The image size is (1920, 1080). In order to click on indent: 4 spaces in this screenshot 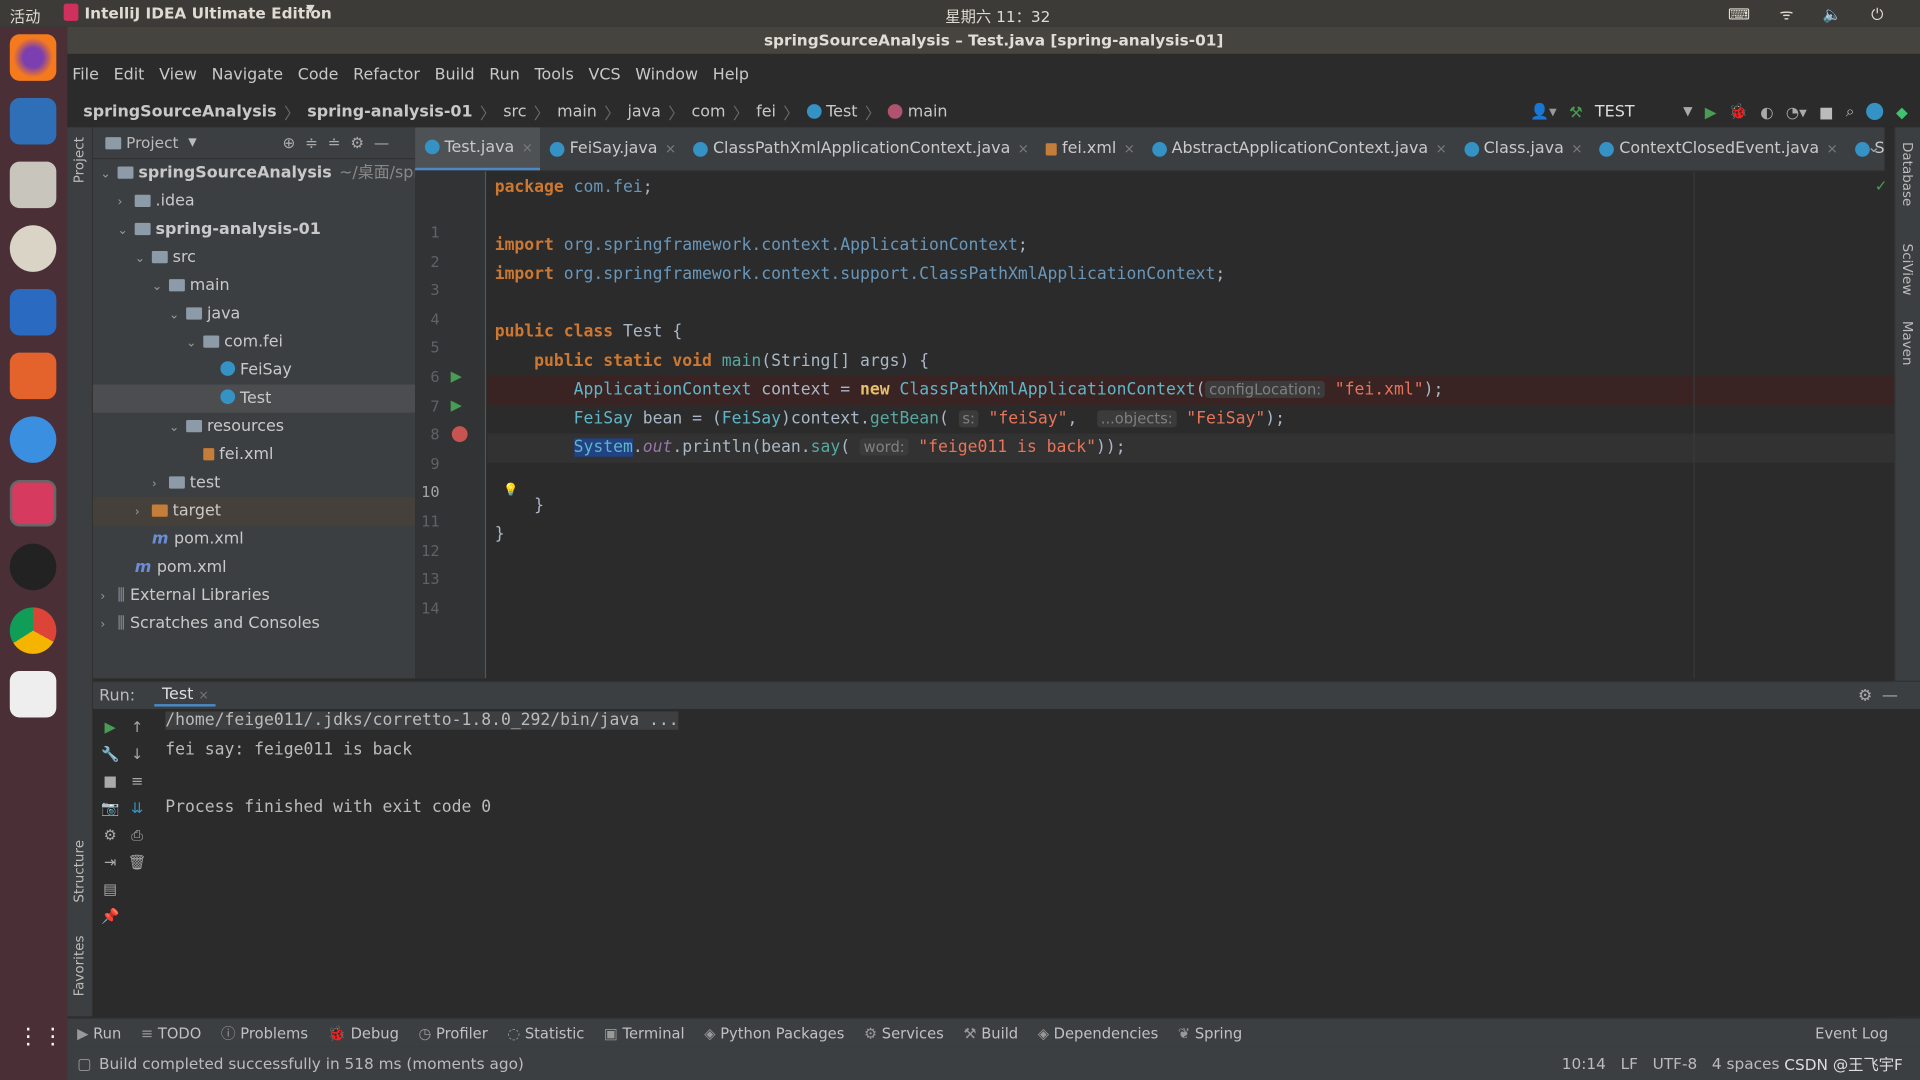, I will do `click(1745, 1063)`.